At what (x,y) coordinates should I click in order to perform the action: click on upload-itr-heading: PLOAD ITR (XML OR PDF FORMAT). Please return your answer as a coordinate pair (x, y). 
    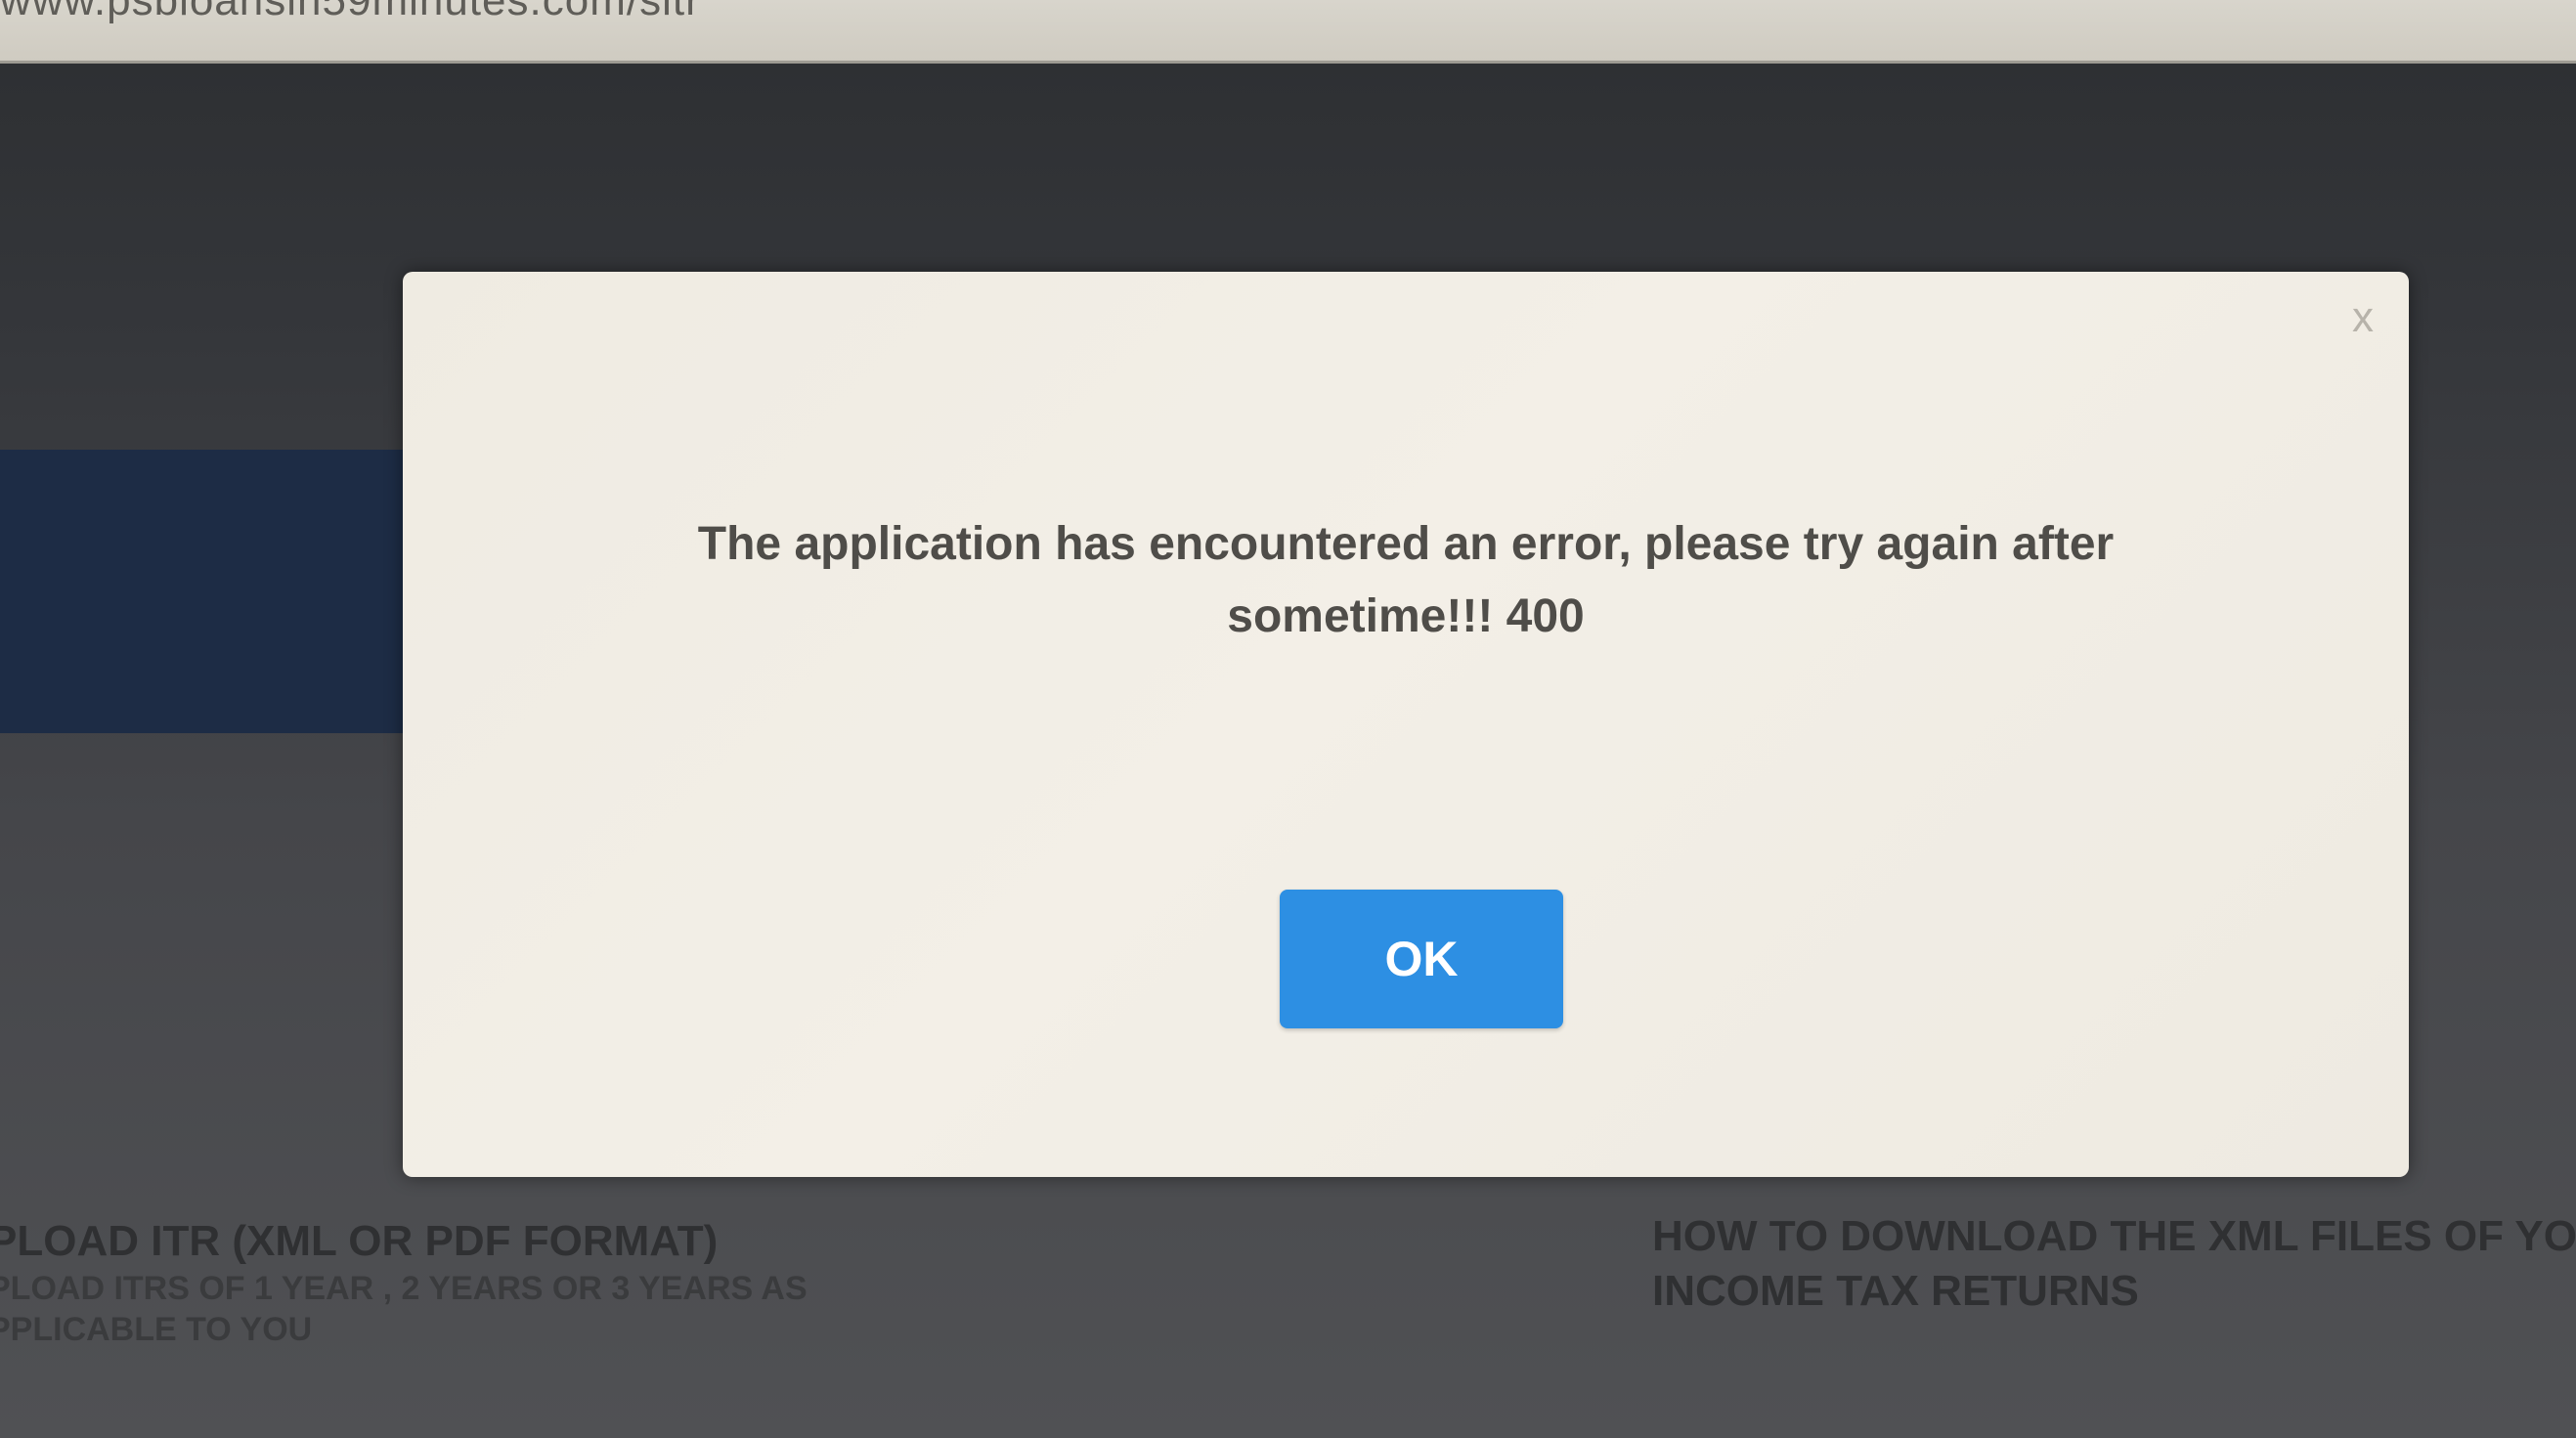
    Looking at the image, I should click on (359, 1241).